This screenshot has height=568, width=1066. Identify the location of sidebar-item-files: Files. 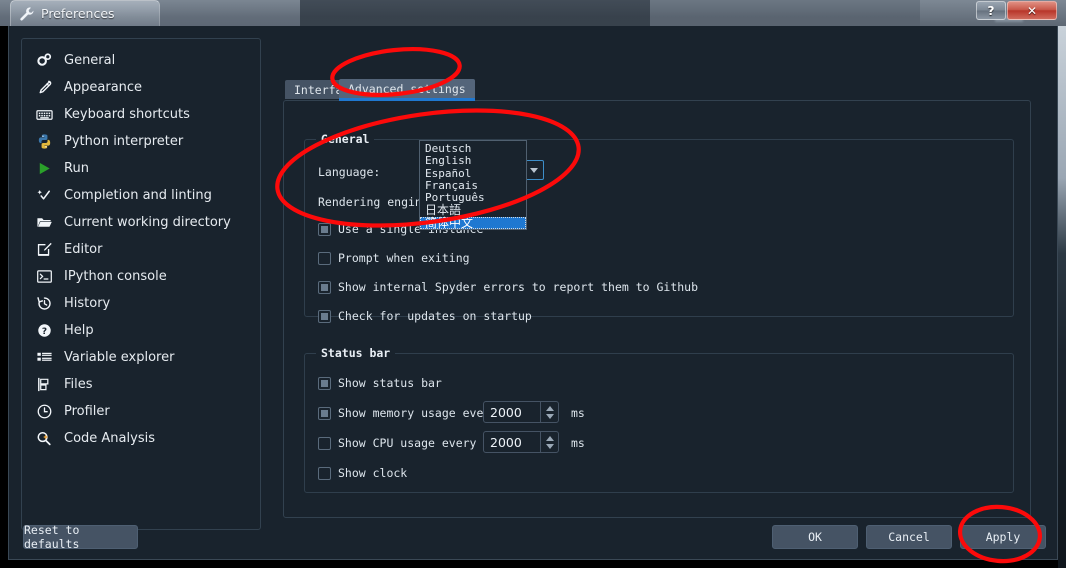
(141, 384).